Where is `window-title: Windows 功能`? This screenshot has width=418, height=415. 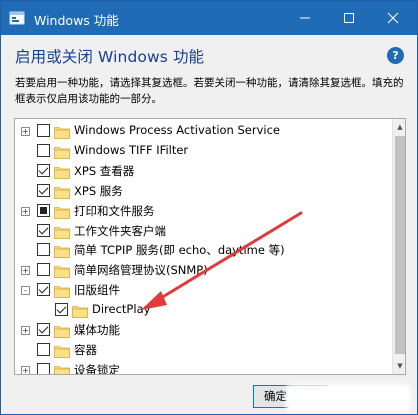
window-title: Windows 功能 is located at coordinates (76, 20).